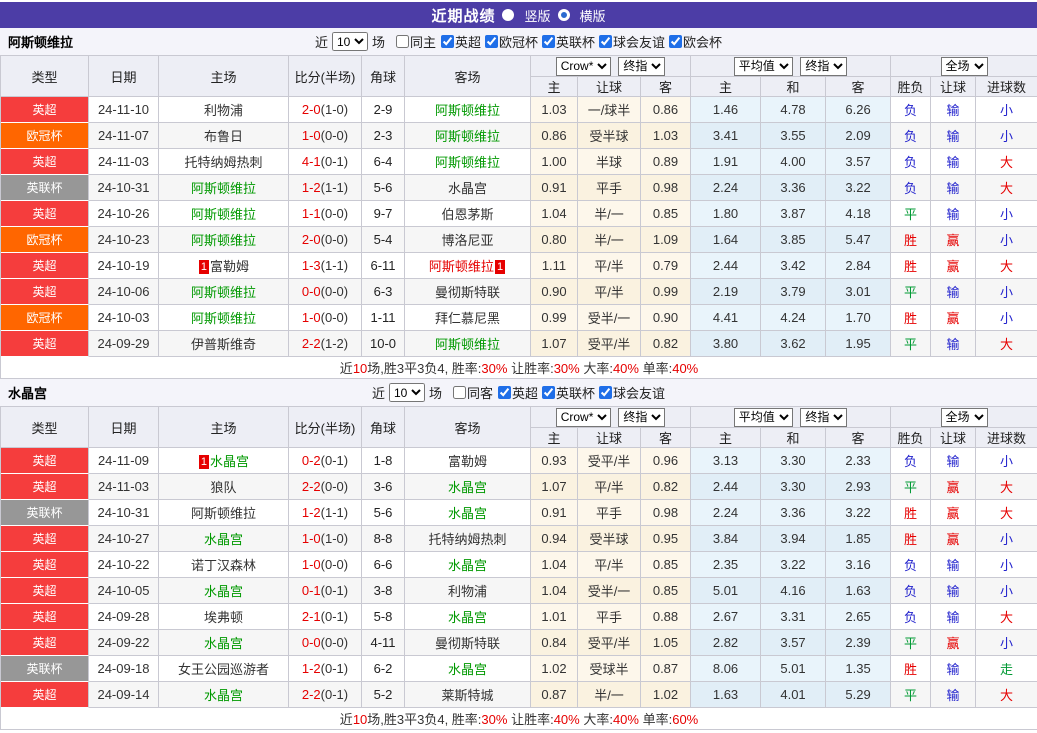  I want to click on handicap-away-odds: 0.79, so click(666, 266).